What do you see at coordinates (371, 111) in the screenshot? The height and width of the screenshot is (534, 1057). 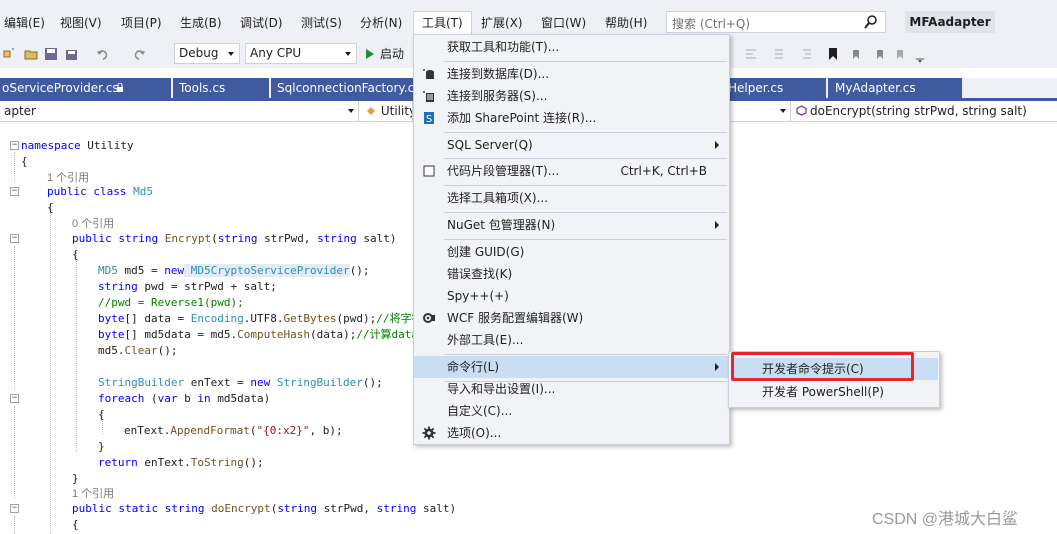 I see `class-icon` at bounding box center [371, 111].